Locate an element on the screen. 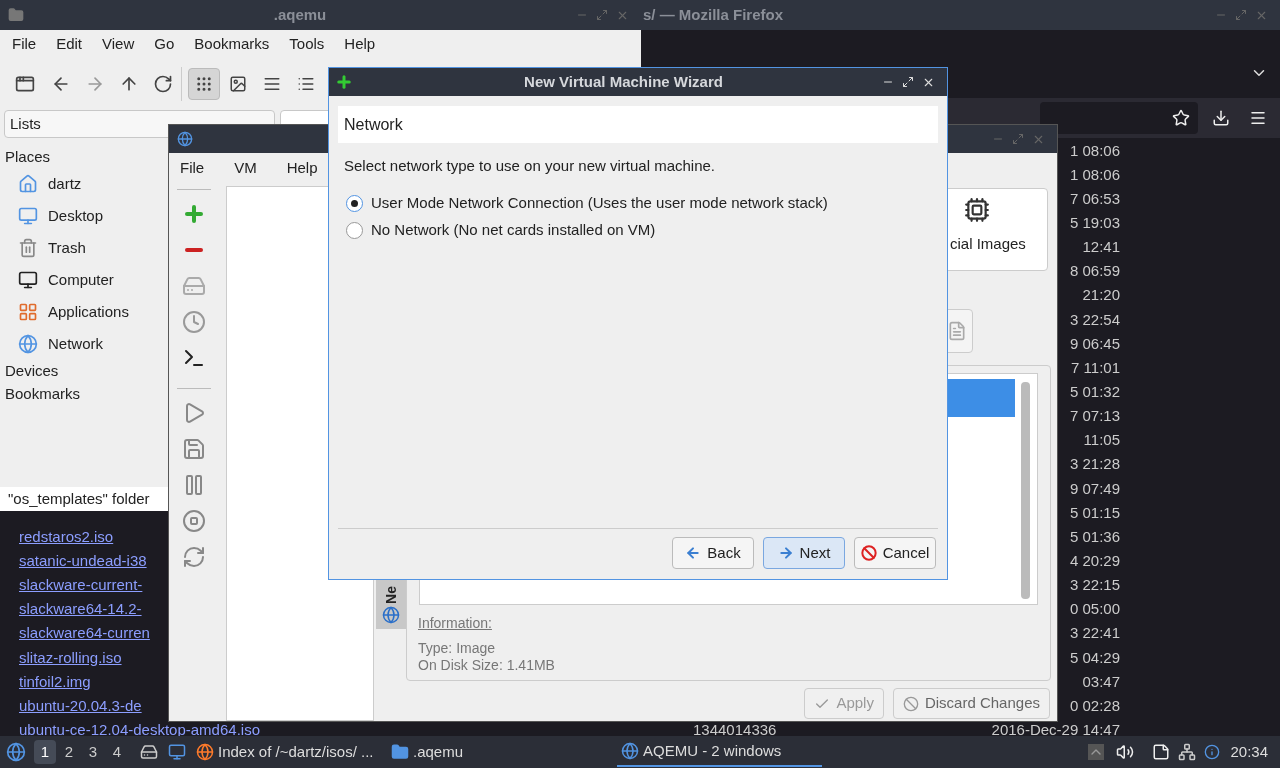  file-date: 7 11:01 is located at coordinates (1095, 367).